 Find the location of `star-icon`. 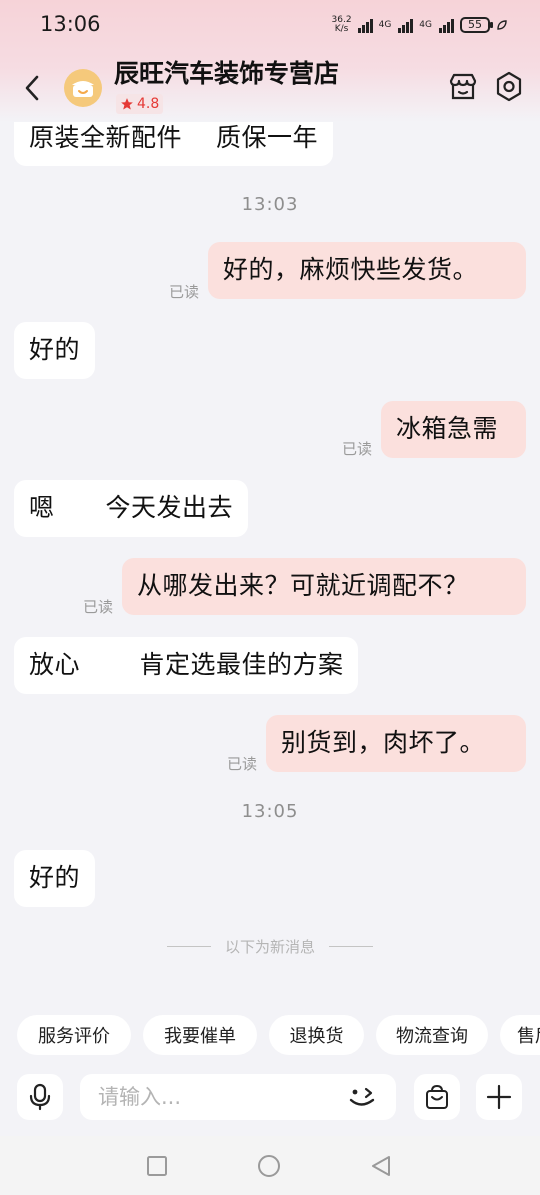

star-icon is located at coordinates (127, 104).